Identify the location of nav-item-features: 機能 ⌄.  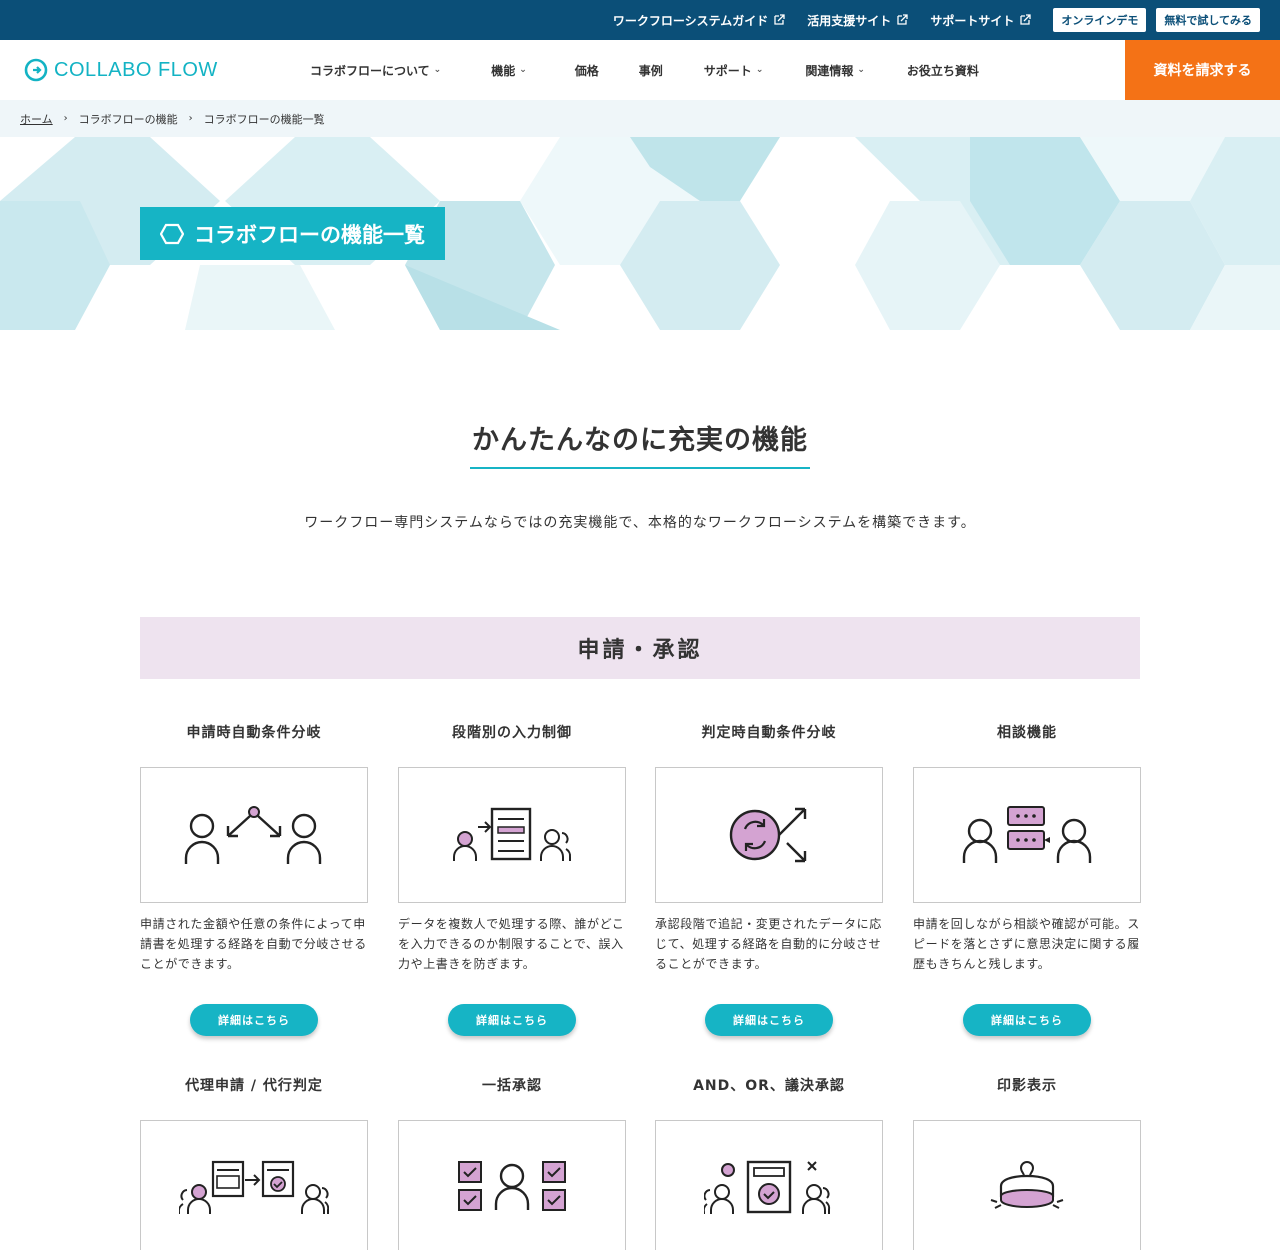
(509, 70).